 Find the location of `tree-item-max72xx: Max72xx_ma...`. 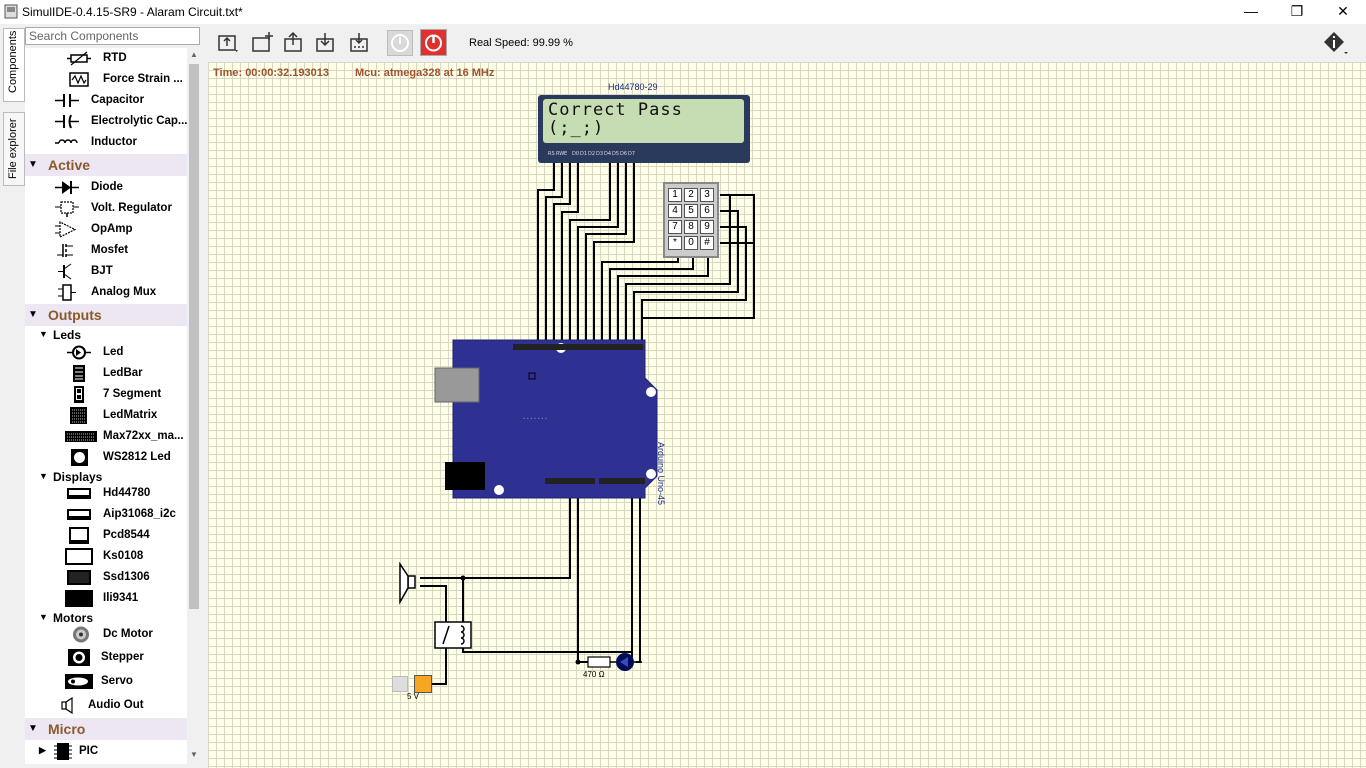

tree-item-max72xx: Max72xx_ma... is located at coordinates (106, 436).